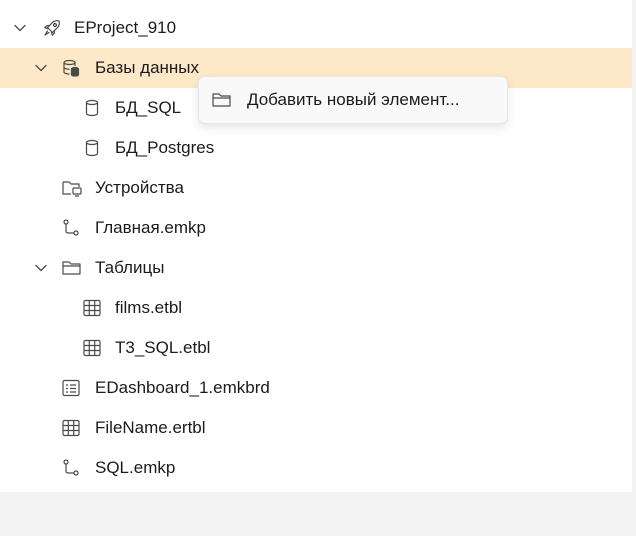 Image resolution: width=636 pixels, height=536 pixels. What do you see at coordinates (71, 188) in the screenshot?
I see `folder-devices-icon` at bounding box center [71, 188].